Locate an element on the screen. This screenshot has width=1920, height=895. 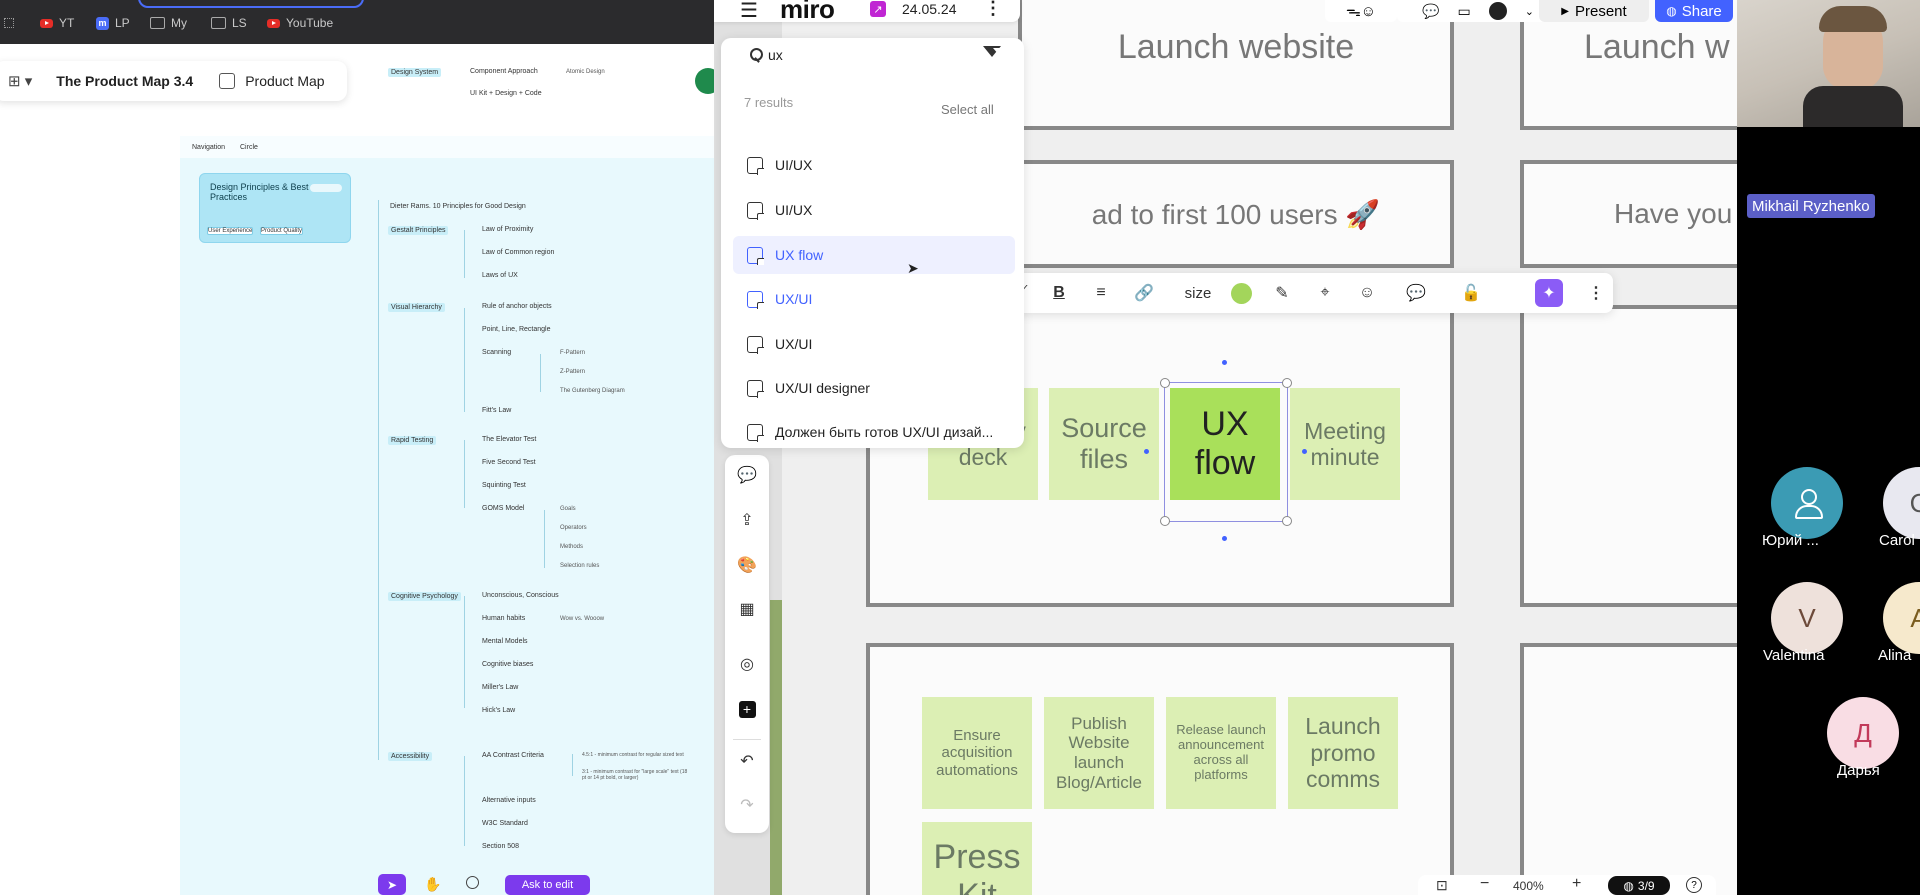
ai-sparkle-icon: ✦ is located at coordinates (1549, 293).